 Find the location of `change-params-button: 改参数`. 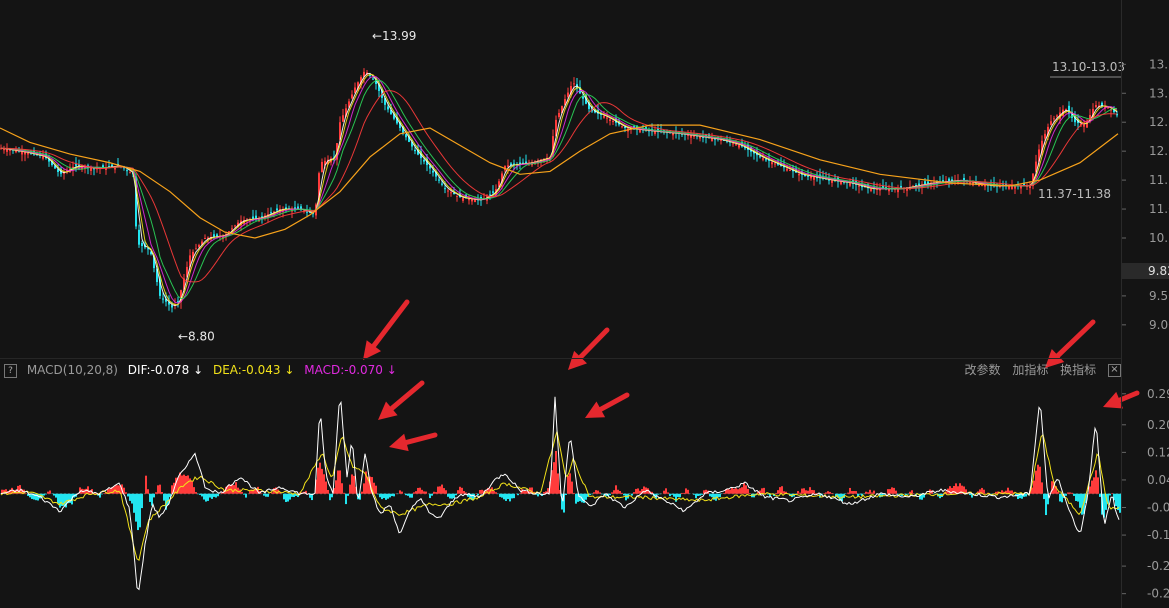

change-params-button: 改参数 is located at coordinates (982, 370).